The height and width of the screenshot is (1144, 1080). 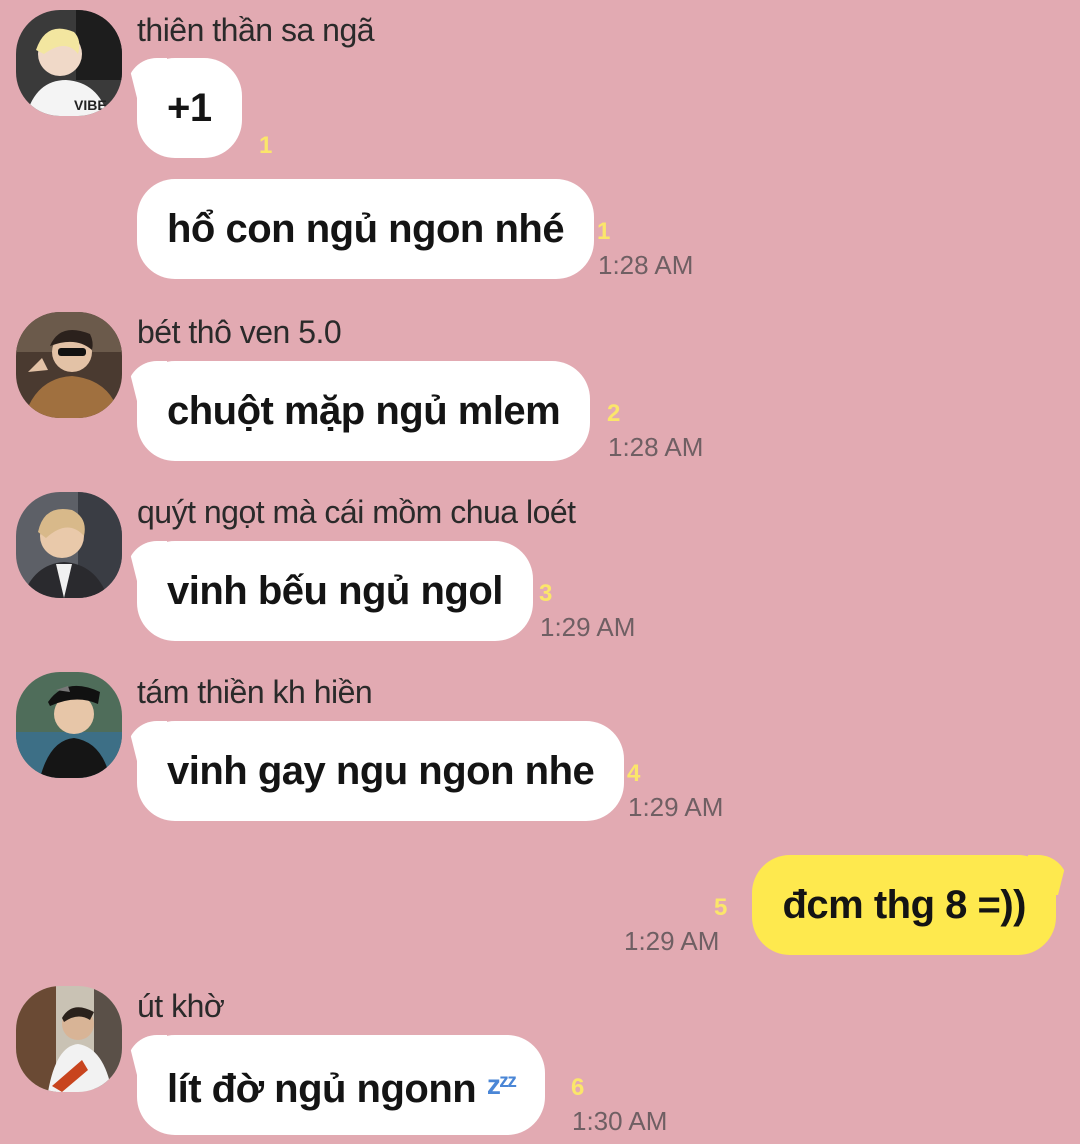 What do you see at coordinates (189, 108) in the screenshot?
I see `message-bubble: +1` at bounding box center [189, 108].